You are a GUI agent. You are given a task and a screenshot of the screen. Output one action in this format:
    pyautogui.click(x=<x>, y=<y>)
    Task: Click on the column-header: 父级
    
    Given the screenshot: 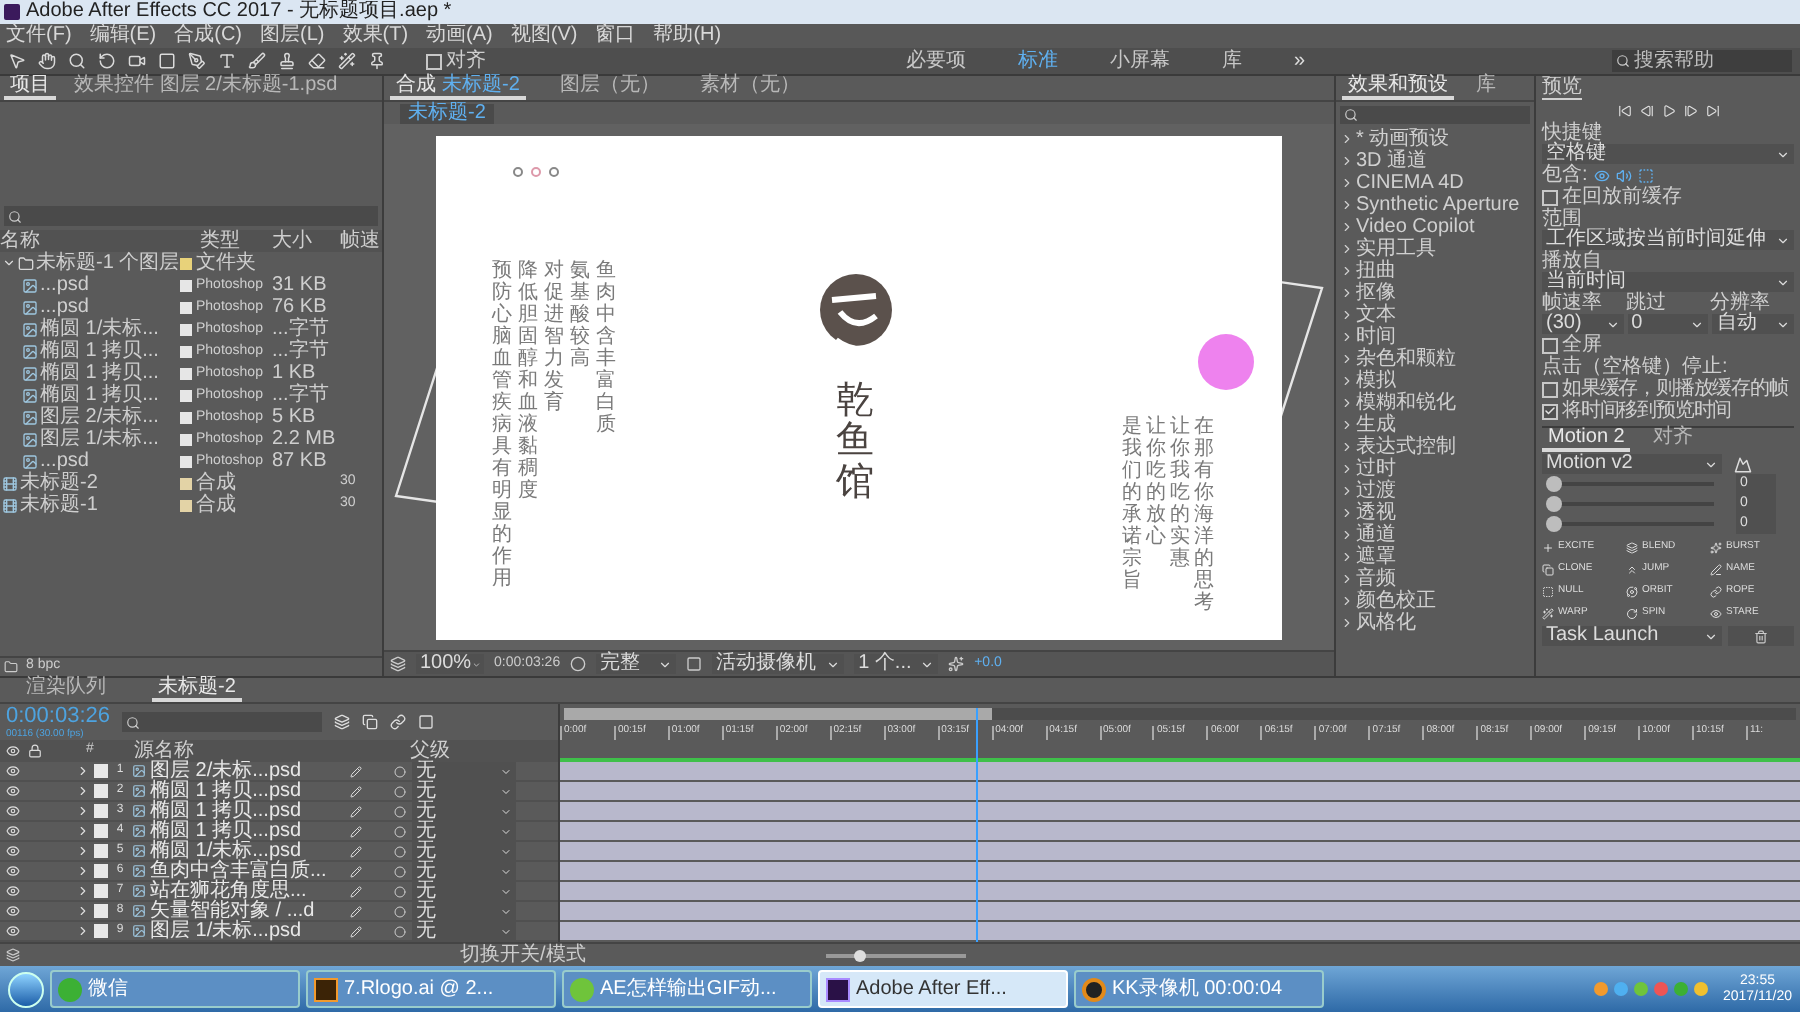 What is the action you would take?
    pyautogui.click(x=429, y=751)
    